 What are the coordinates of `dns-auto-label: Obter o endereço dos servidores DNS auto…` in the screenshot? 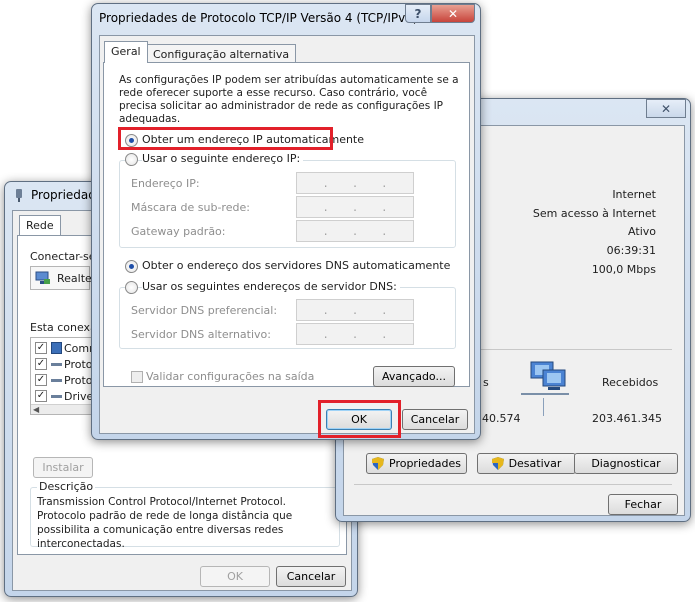 It's located at (296, 265).